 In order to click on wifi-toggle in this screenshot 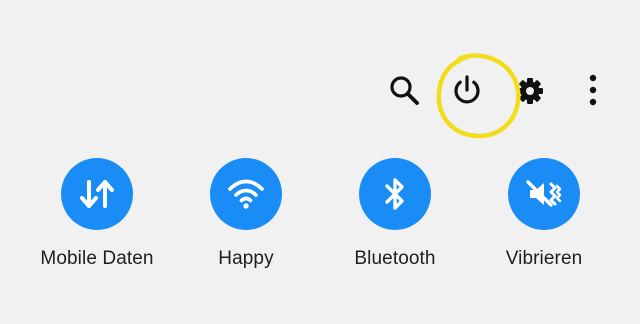, I will do `click(246, 194)`.